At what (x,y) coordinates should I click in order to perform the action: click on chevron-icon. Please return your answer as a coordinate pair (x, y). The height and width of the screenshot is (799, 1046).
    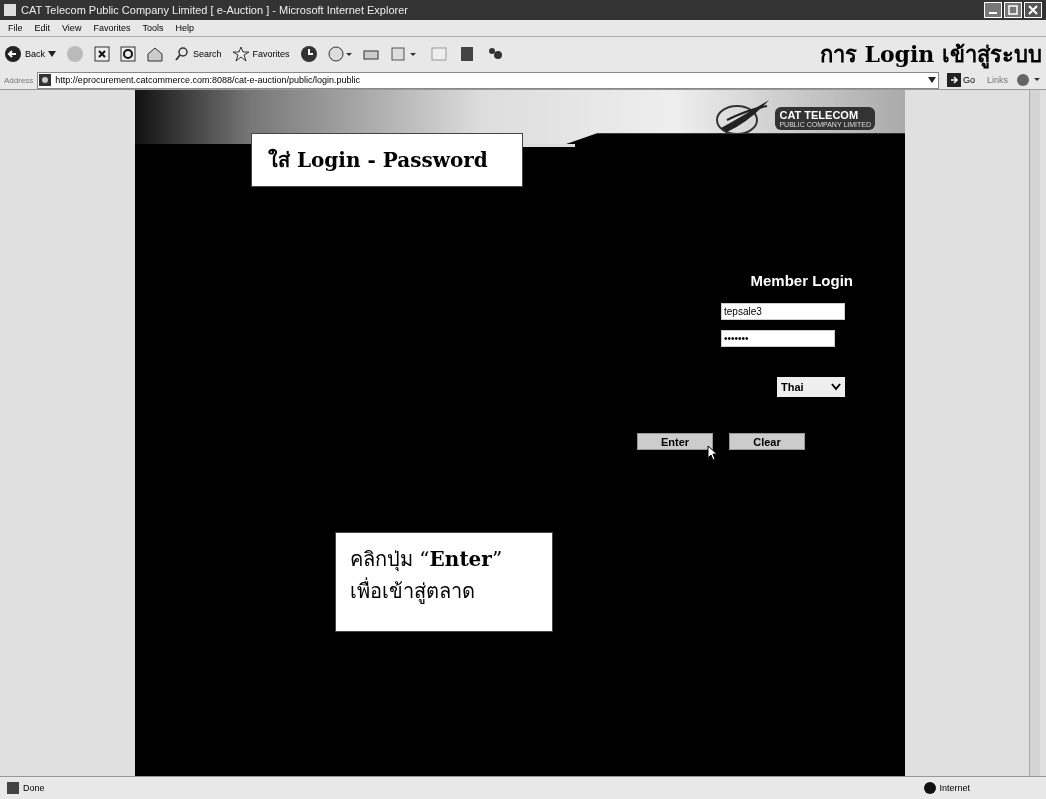
    Looking at the image, I should click on (836, 387).